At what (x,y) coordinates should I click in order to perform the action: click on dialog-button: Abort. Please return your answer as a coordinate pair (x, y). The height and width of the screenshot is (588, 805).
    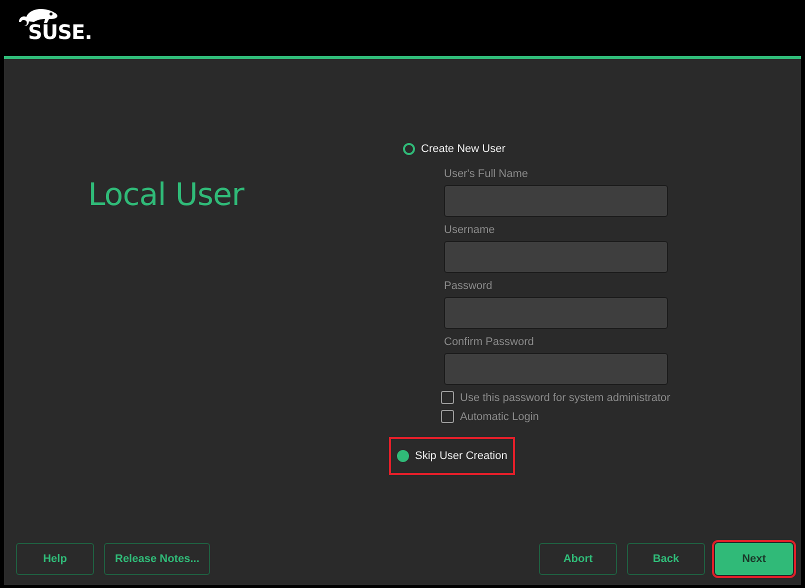
    Looking at the image, I should click on (578, 559).